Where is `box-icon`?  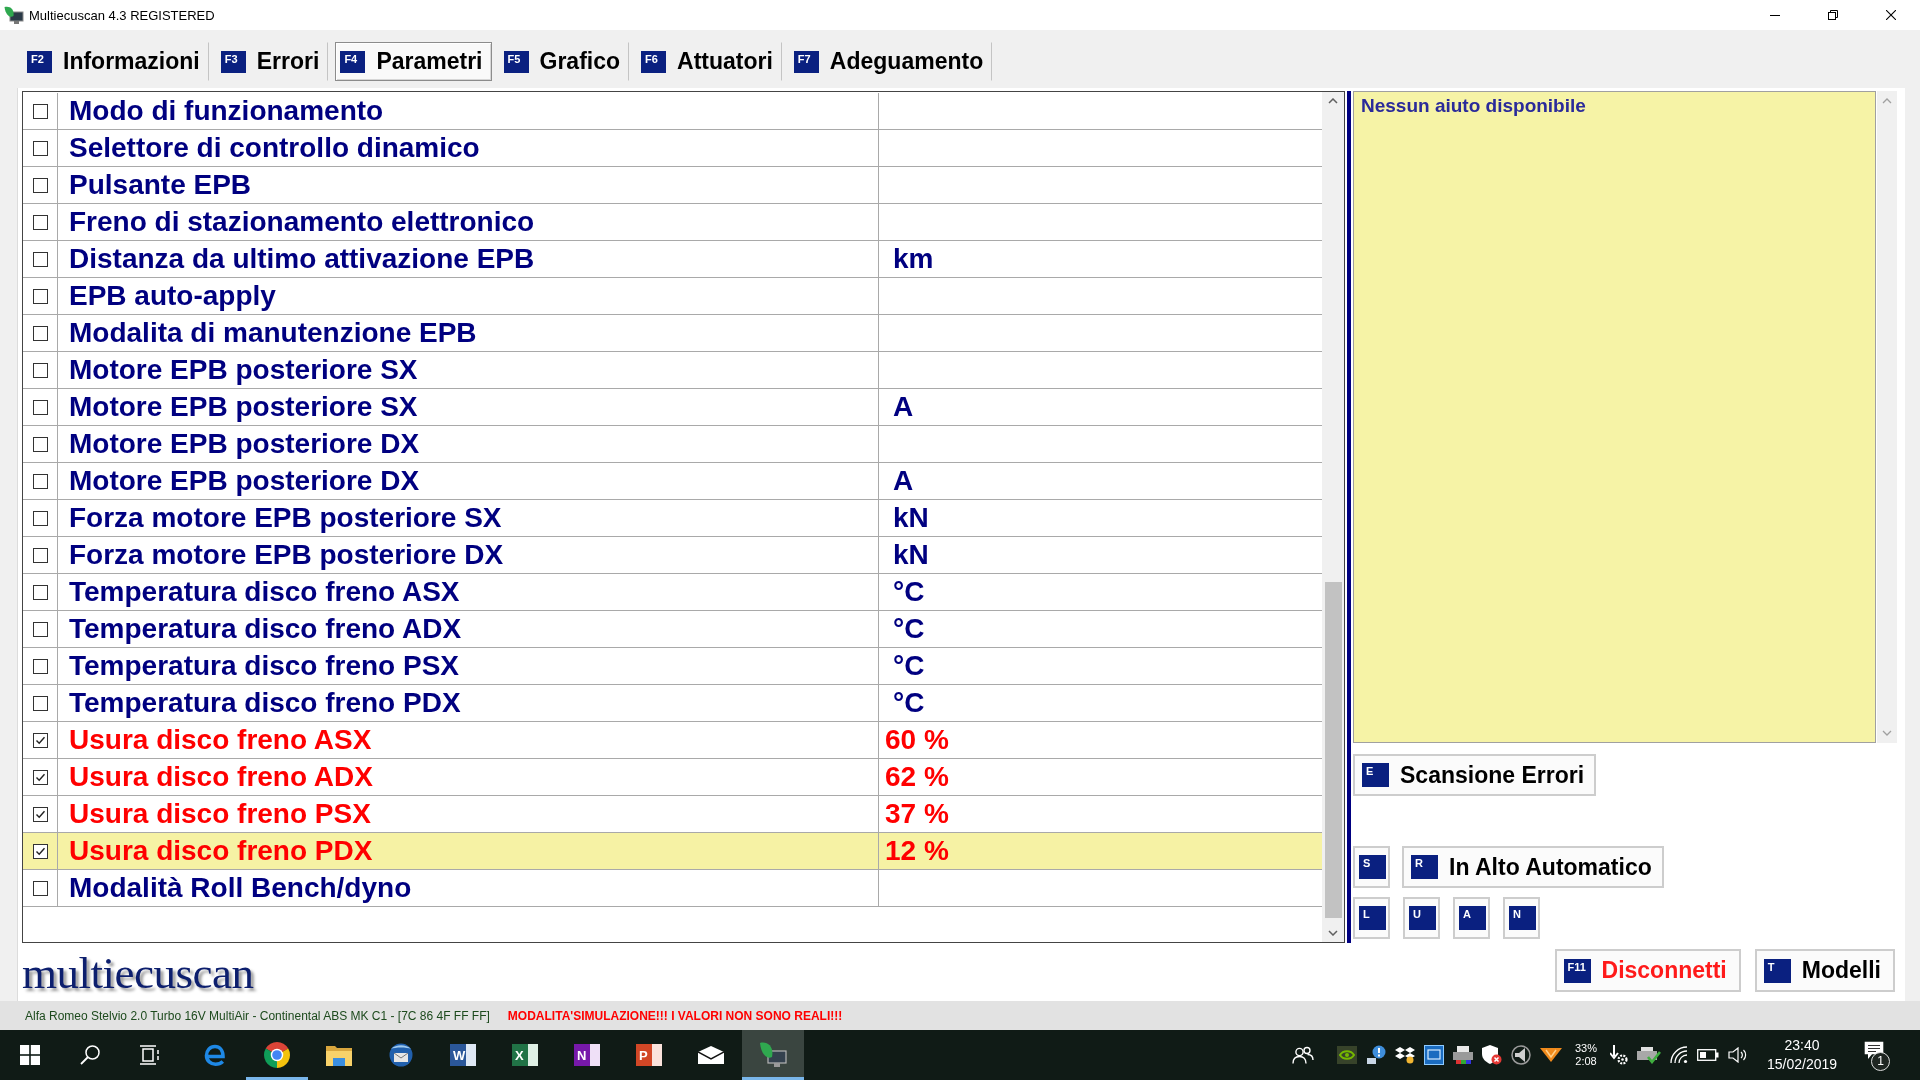
box-icon is located at coordinates (1405, 1055).